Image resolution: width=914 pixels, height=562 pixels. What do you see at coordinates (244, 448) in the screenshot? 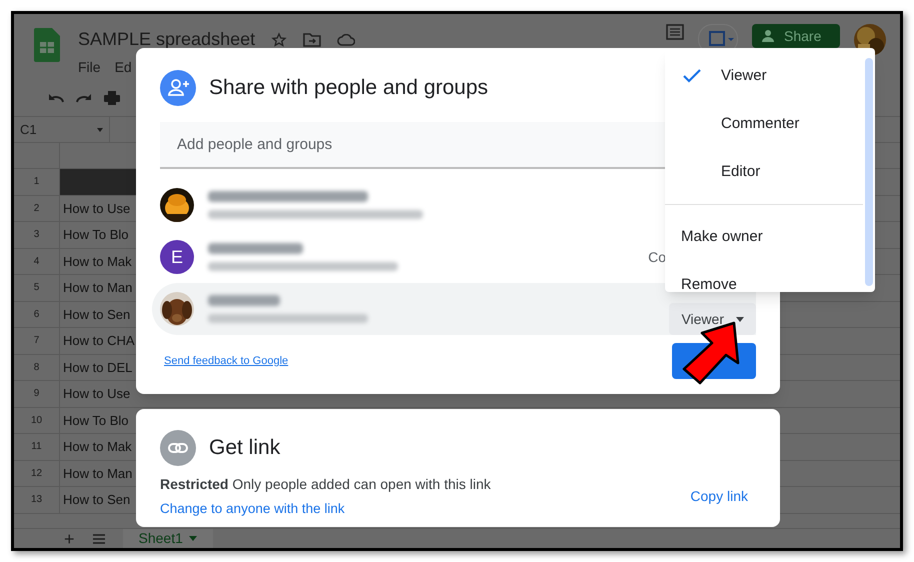
I see `card-title: Get link` at bounding box center [244, 448].